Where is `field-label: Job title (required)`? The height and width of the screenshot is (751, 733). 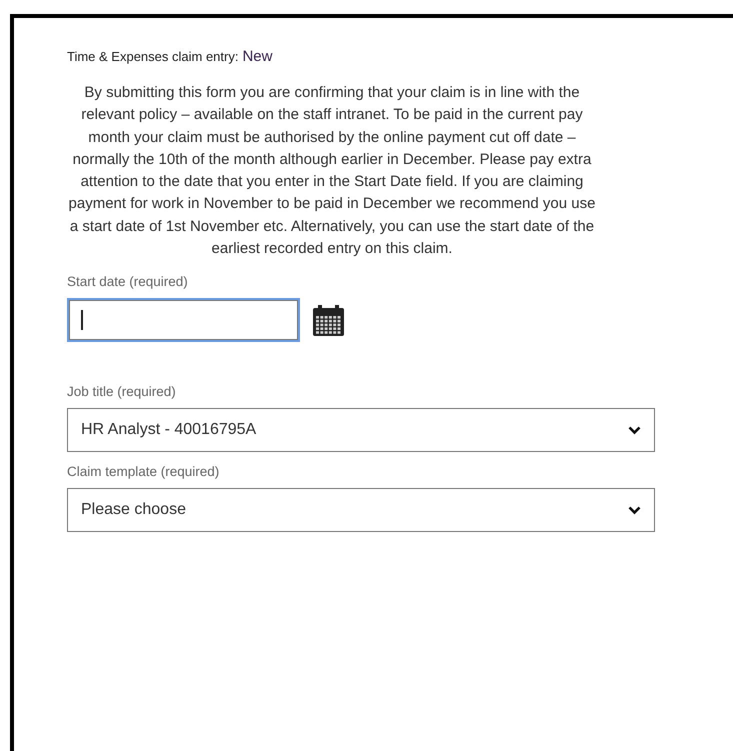 field-label: Job title (required) is located at coordinates (122, 392).